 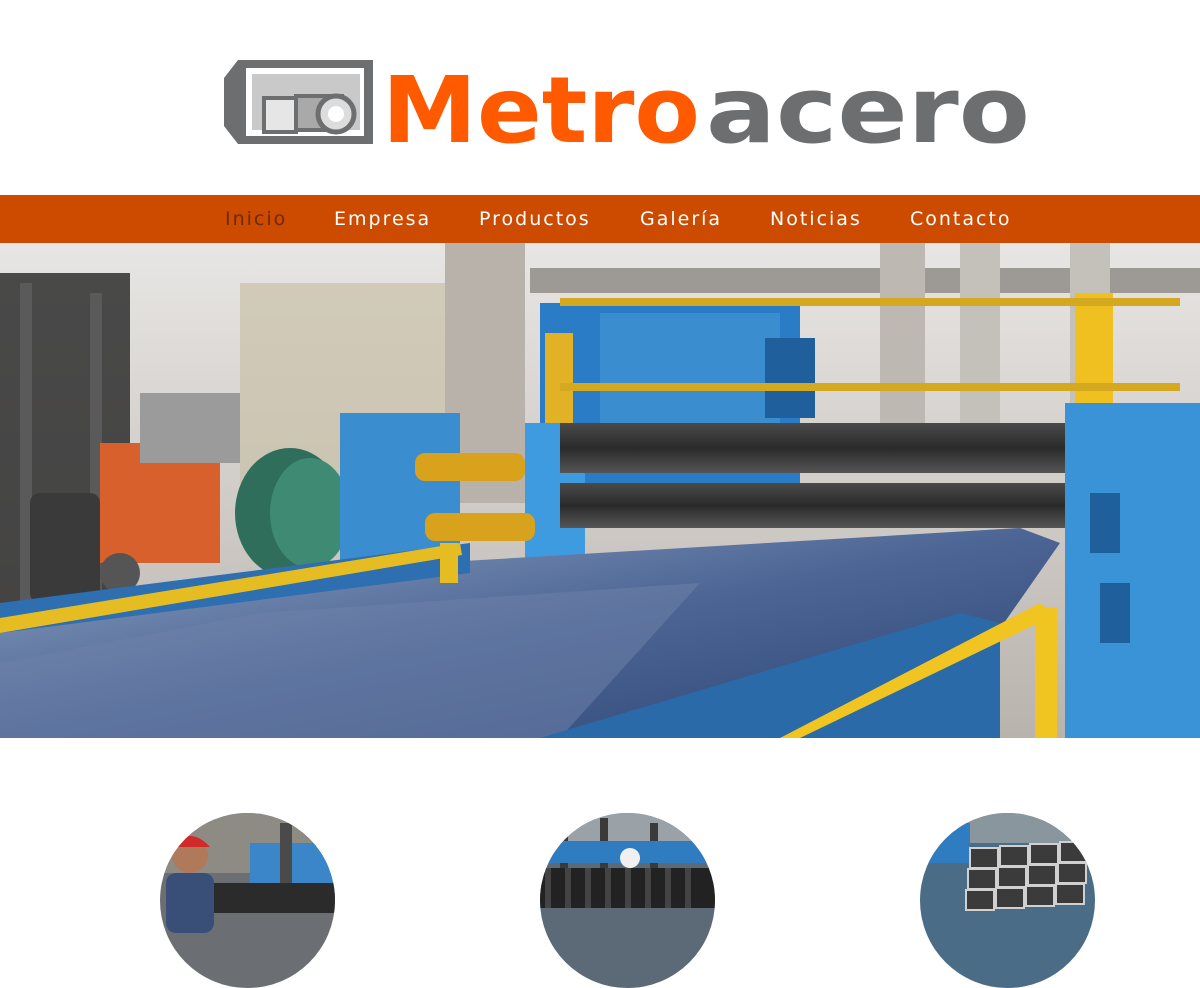 What do you see at coordinates (382, 219) in the screenshot?
I see `nav-item-empresa: Empresa` at bounding box center [382, 219].